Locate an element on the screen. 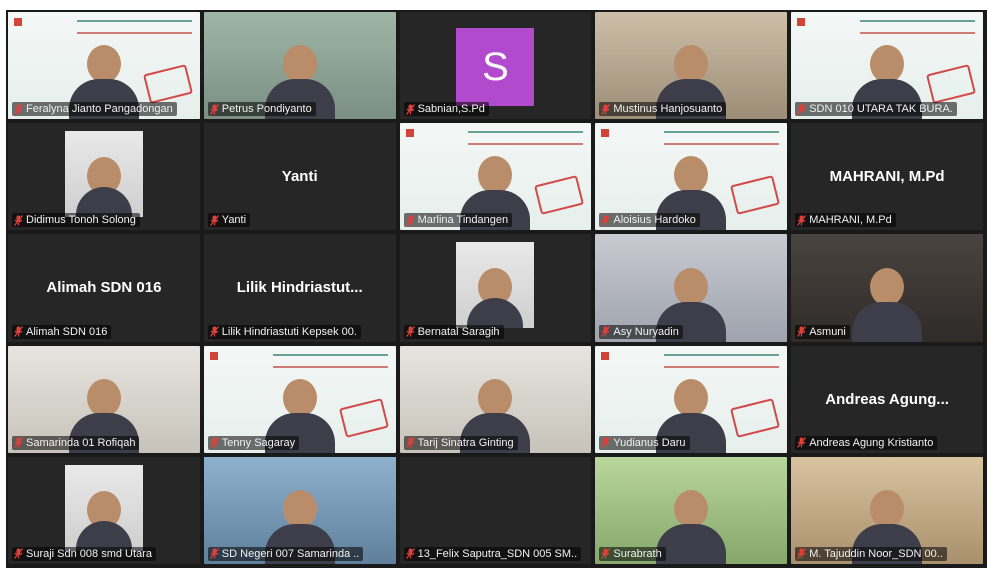 The image size is (987, 568). participant-tile: Surabrath is located at coordinates (691, 510).